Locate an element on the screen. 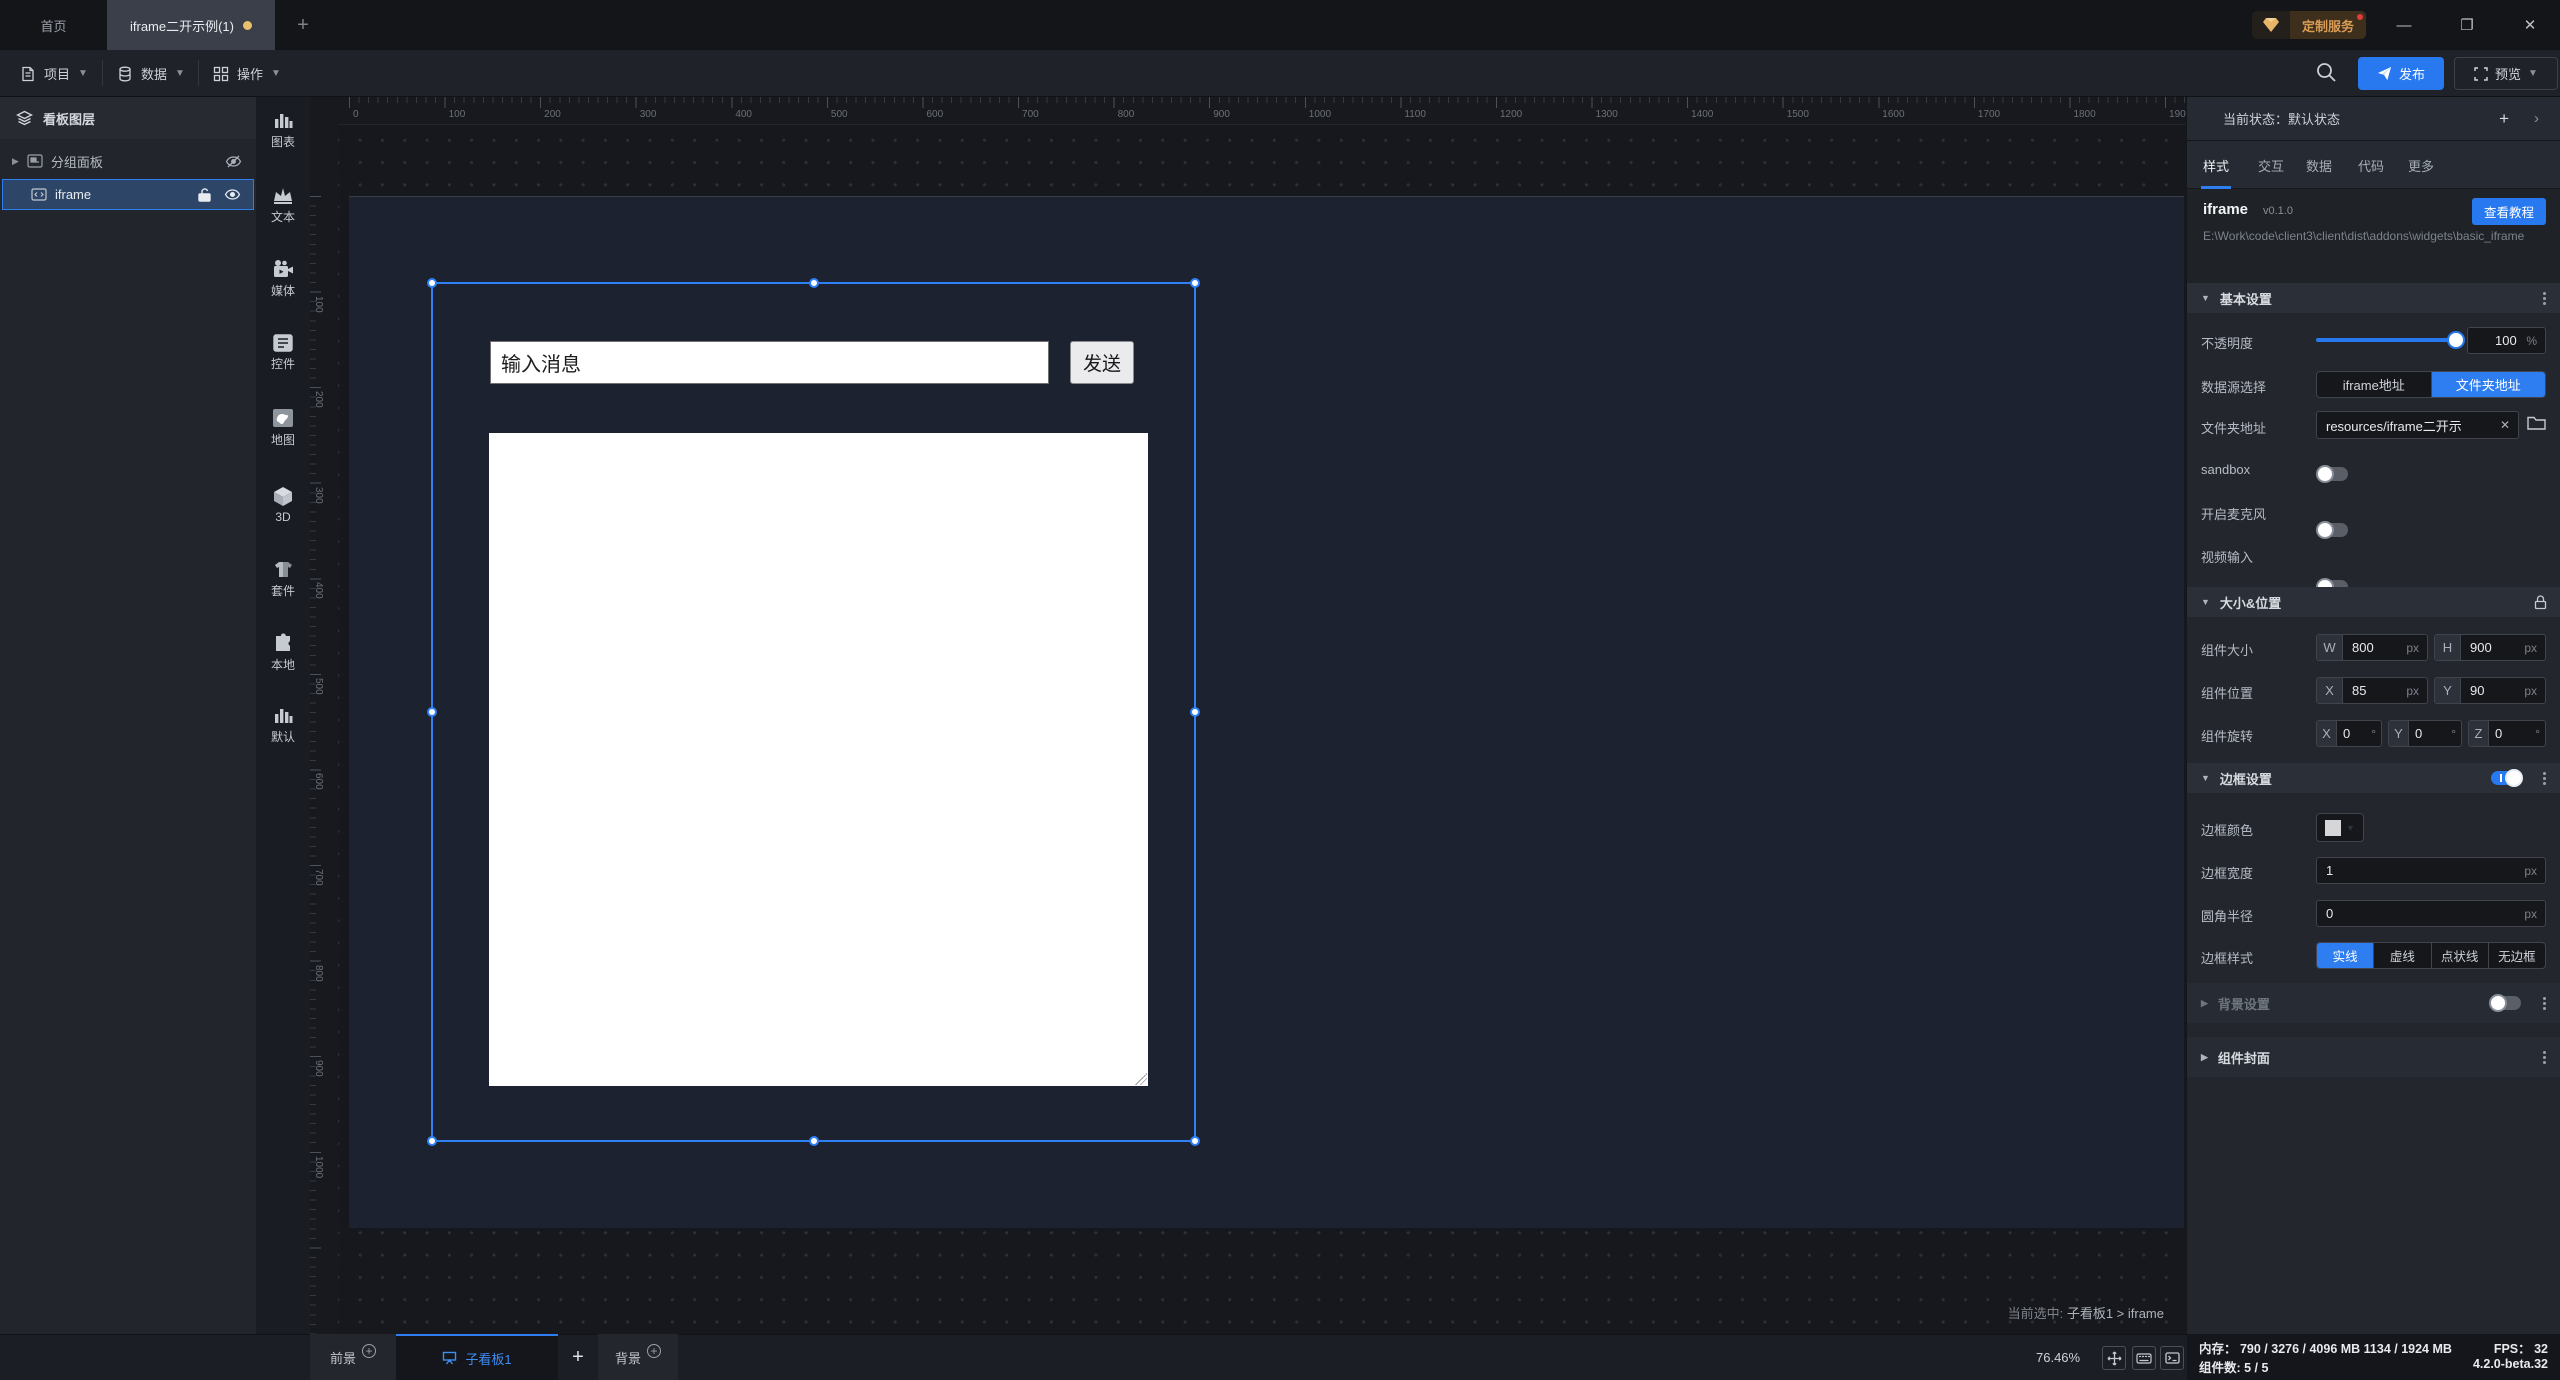 The image size is (2560, 1380). size-label: 组件大小 is located at coordinates (2227, 650).